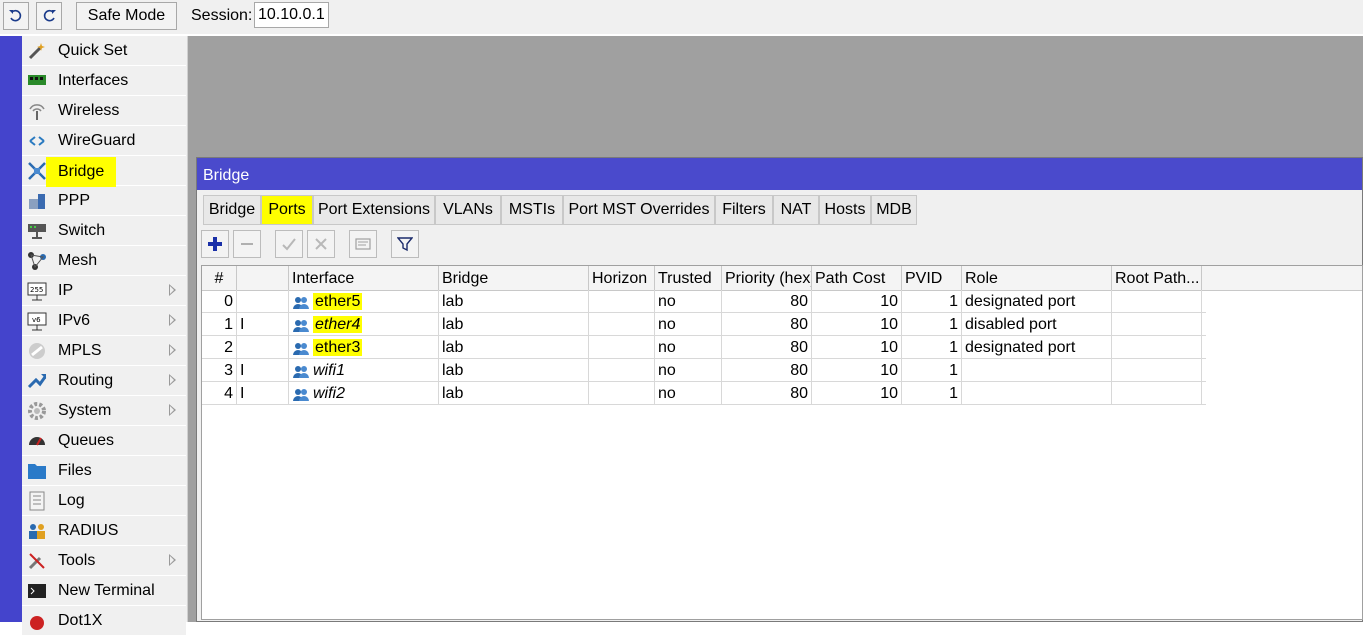 This screenshot has height=636, width=1363. What do you see at coordinates (104, 501) in the screenshot?
I see `sidebar-item-log: Log` at bounding box center [104, 501].